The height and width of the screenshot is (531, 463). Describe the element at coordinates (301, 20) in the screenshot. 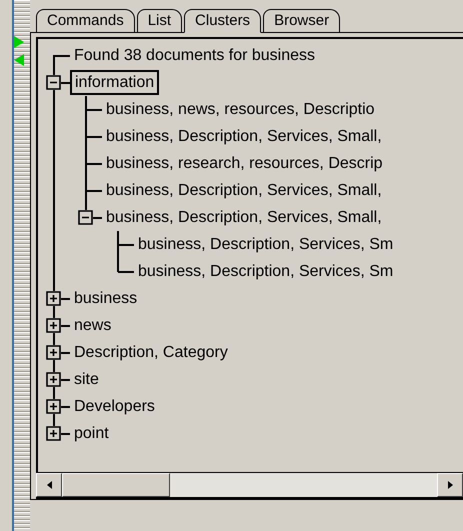

I see `tab: Browser` at that location.